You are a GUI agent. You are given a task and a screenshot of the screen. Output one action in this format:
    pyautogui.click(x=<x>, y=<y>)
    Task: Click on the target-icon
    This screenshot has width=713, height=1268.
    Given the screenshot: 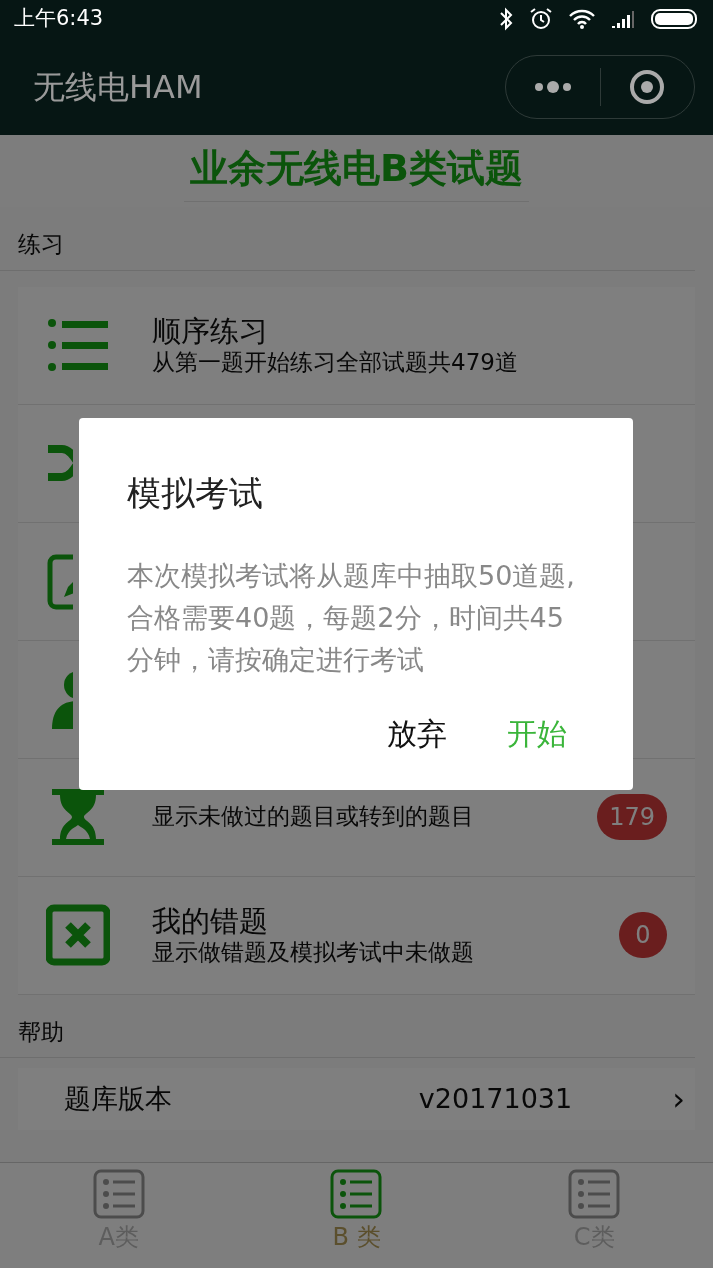 What is the action you would take?
    pyautogui.click(x=647, y=86)
    